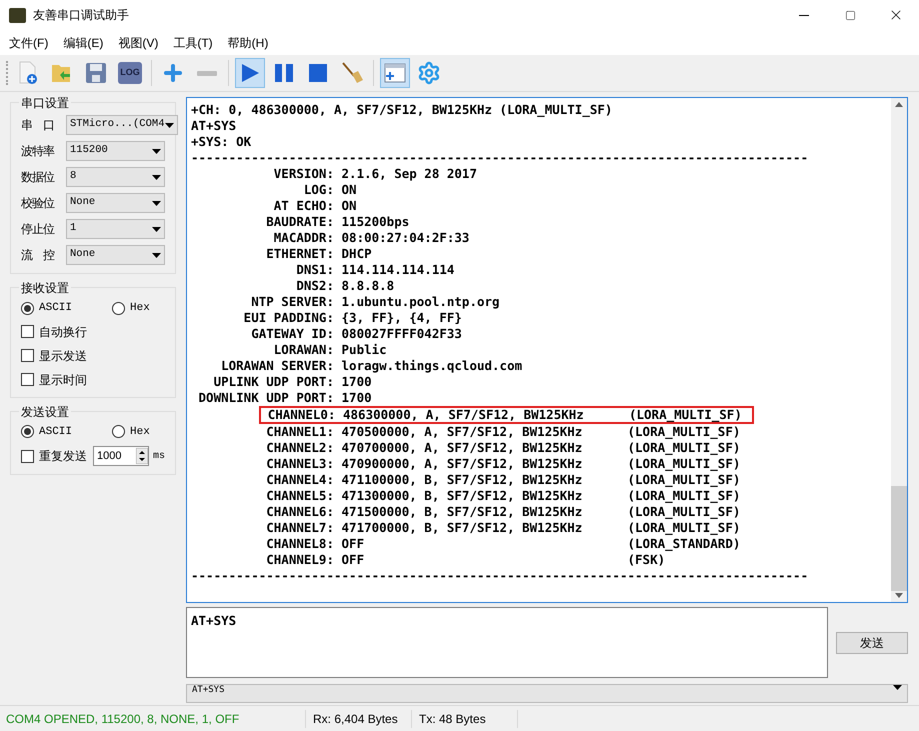 The width and height of the screenshot is (919, 731). Describe the element at coordinates (872, 643) in the screenshot. I see `send-button: 发送` at that location.